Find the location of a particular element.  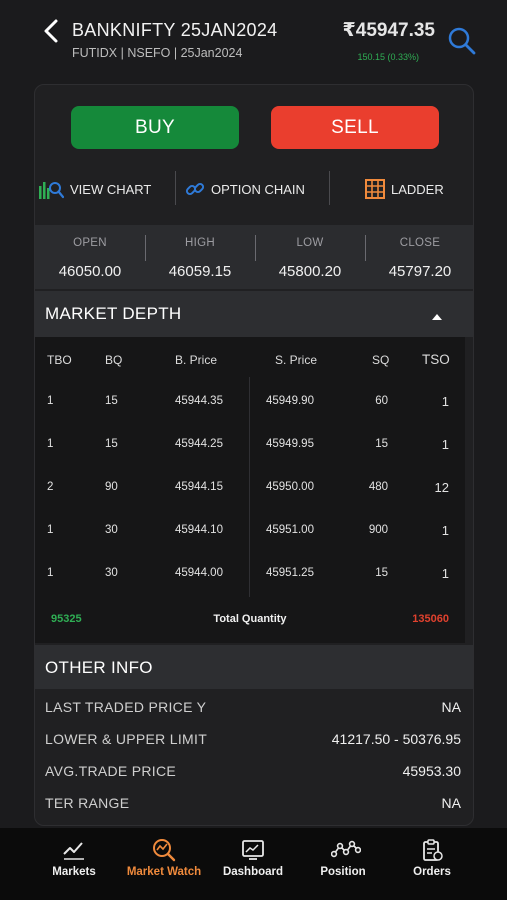

sprice-cell: 45949.95 is located at coordinates (290, 444).